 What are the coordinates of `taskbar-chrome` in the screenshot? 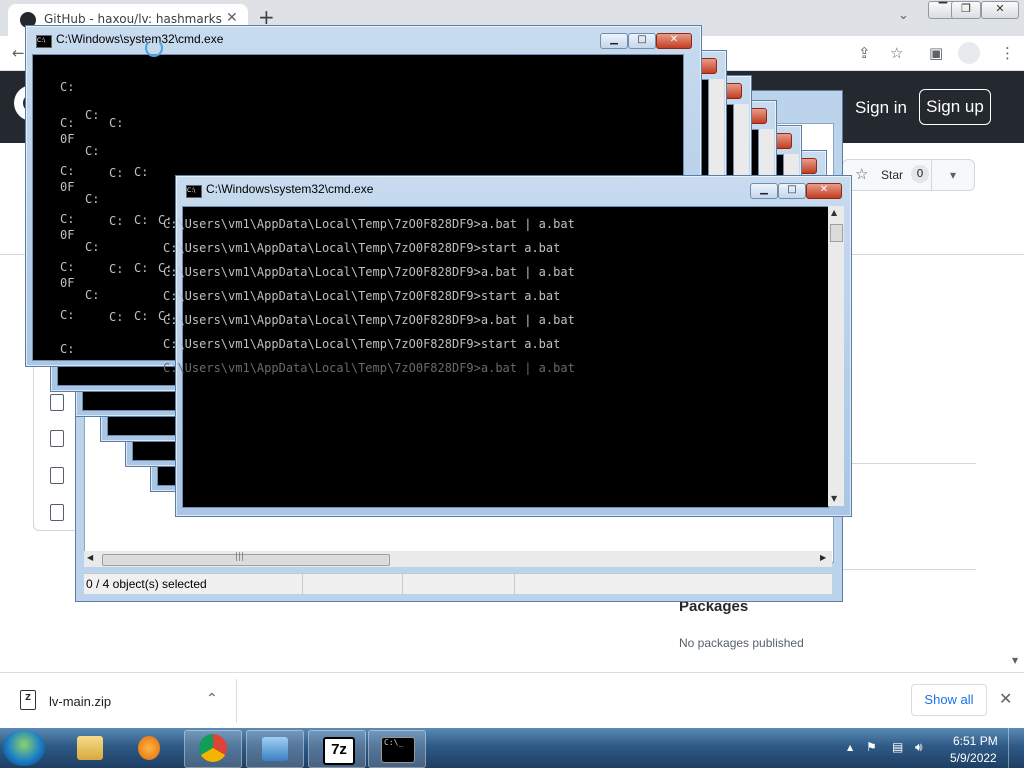 It's located at (213, 749).